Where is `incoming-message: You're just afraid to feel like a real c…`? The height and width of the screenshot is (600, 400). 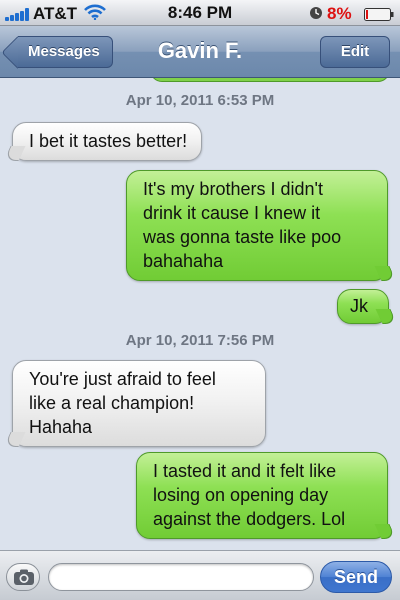 incoming-message: You're just afraid to feel like a real c… is located at coordinates (139, 403).